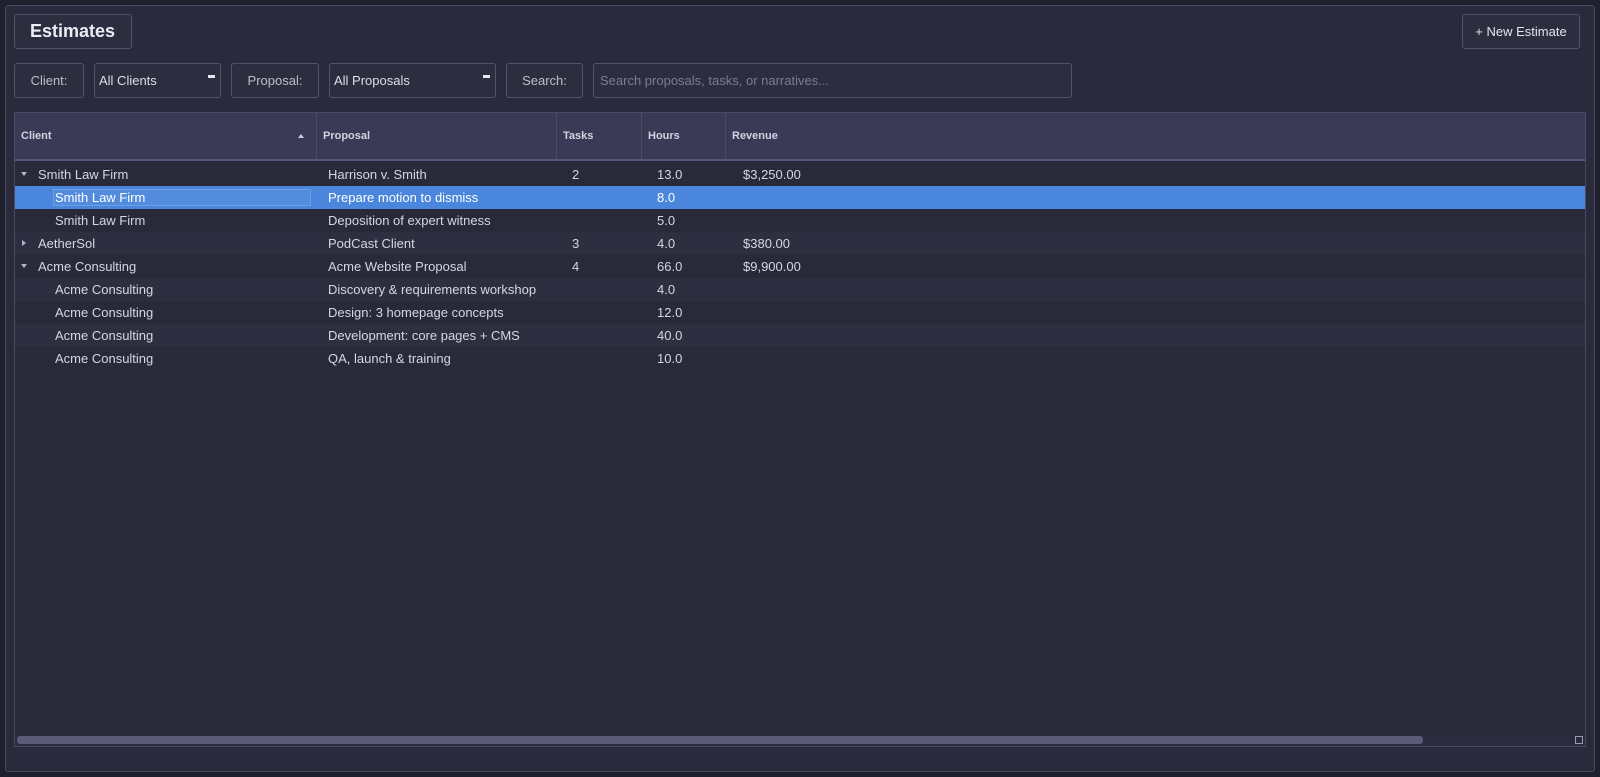 The height and width of the screenshot is (777, 1600). I want to click on cell-revenue: $9,900.00, so click(772, 266).